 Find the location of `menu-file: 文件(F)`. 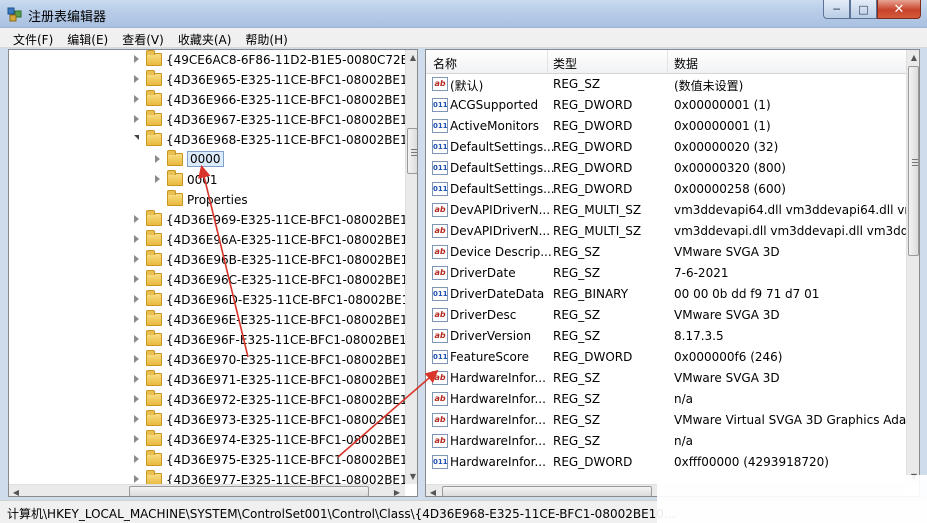

menu-file: 文件(F) is located at coordinates (33, 37).